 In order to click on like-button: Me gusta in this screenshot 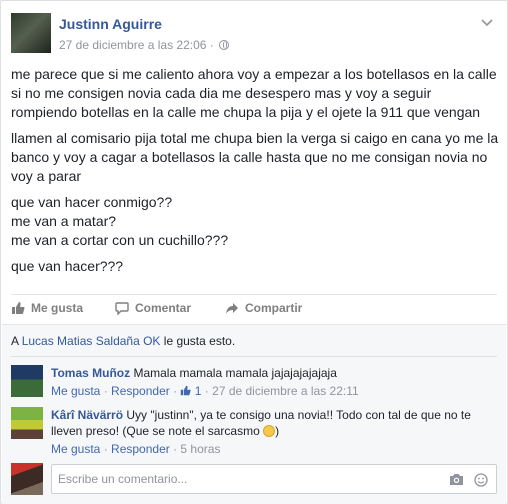, I will do `click(47, 308)`.